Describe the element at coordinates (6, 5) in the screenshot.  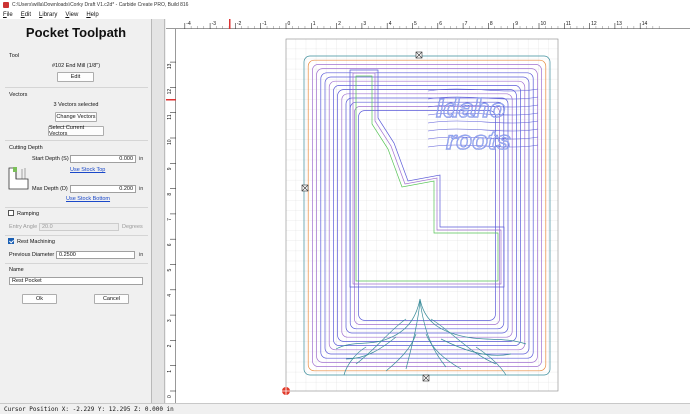
I see `app-icon` at that location.